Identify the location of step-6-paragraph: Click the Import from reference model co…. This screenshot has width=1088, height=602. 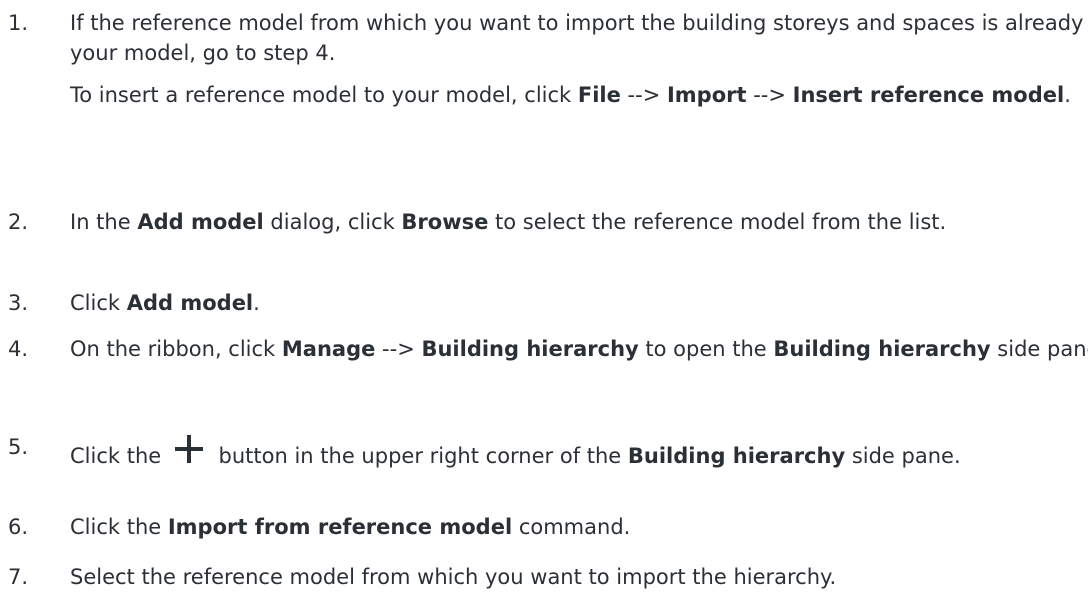
(350, 527).